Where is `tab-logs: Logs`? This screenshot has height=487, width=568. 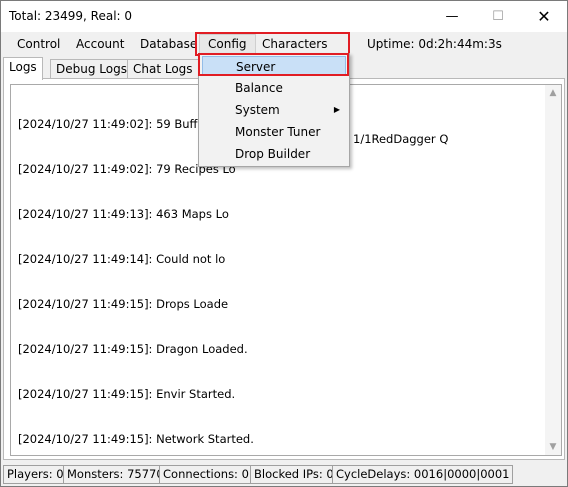
tab-logs: Logs is located at coordinates (23, 68).